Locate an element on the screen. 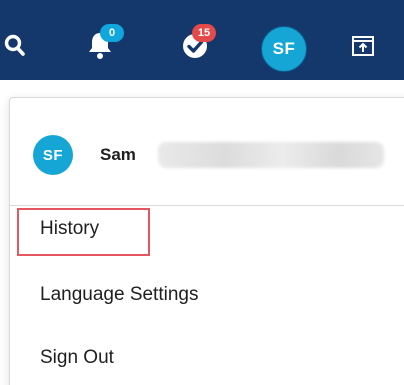 Image resolution: width=404 pixels, height=385 pixels. search-button is located at coordinates (15, 47).